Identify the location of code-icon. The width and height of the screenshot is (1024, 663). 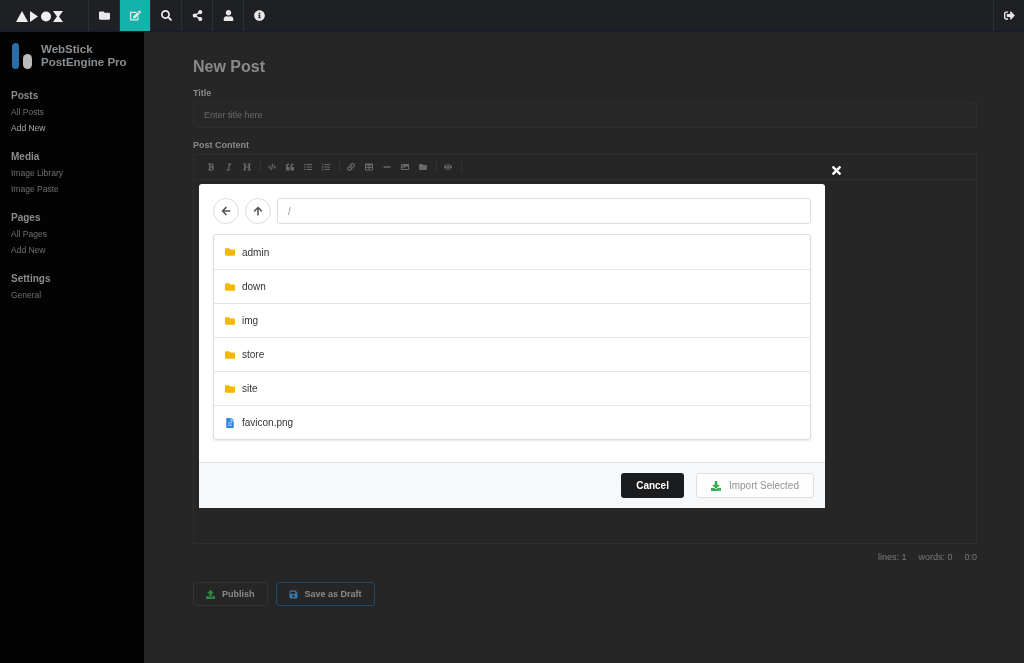
(272, 167).